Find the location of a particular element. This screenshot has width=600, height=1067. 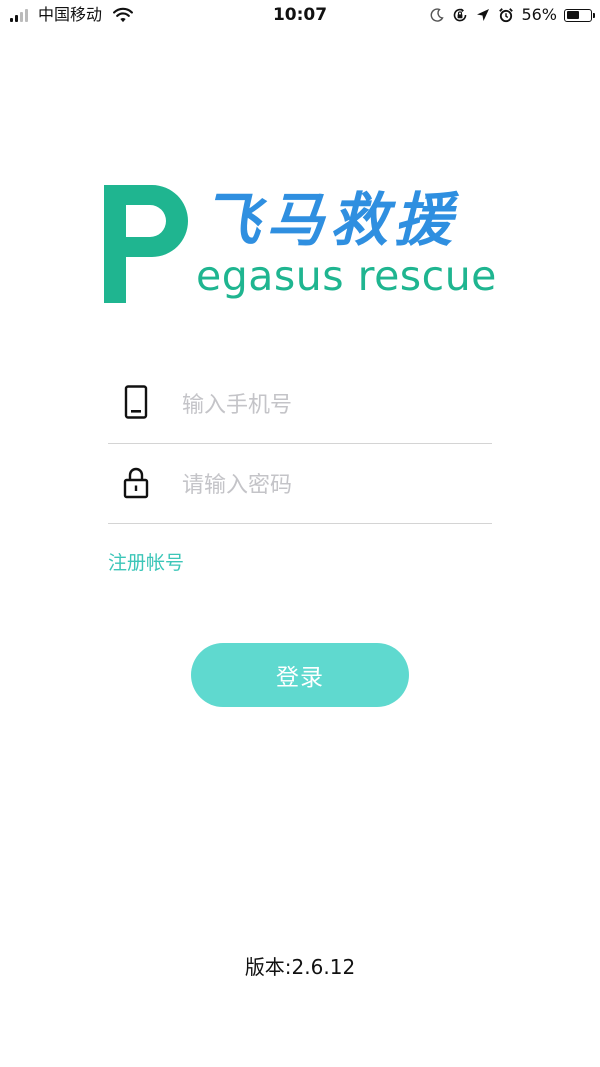

password-field is located at coordinates (300, 483).